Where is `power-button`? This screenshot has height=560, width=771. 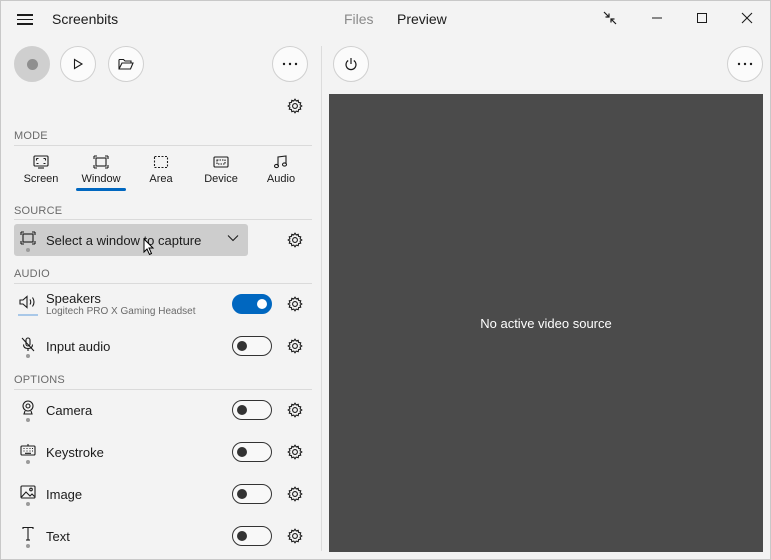
power-button is located at coordinates (351, 64).